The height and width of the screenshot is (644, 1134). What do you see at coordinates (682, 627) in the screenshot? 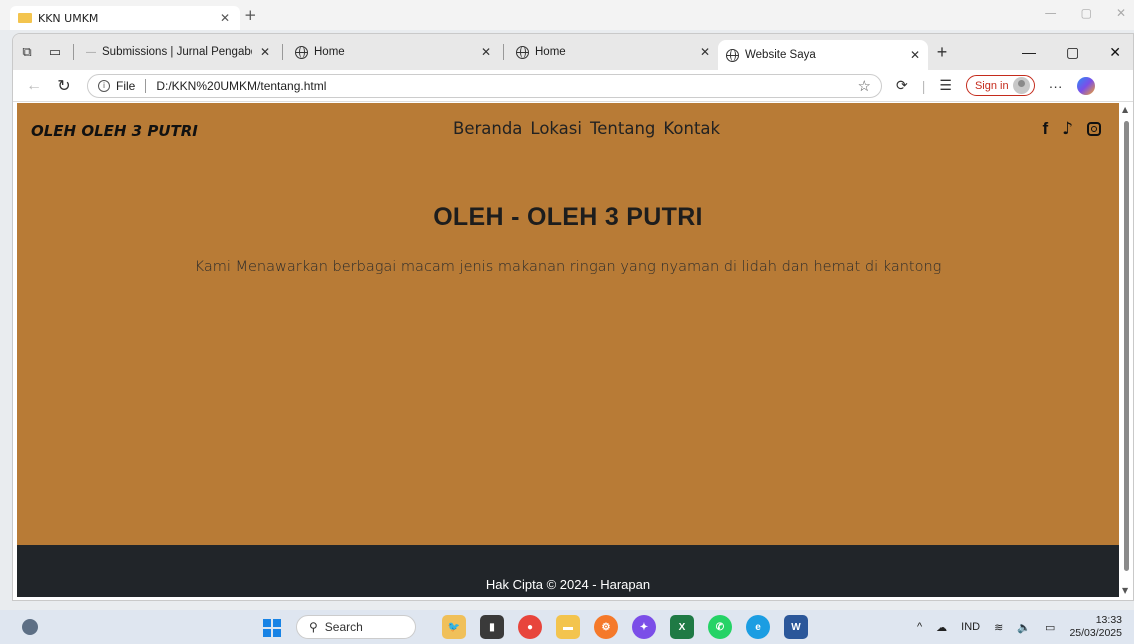
I see `excel-icon: X` at bounding box center [682, 627].